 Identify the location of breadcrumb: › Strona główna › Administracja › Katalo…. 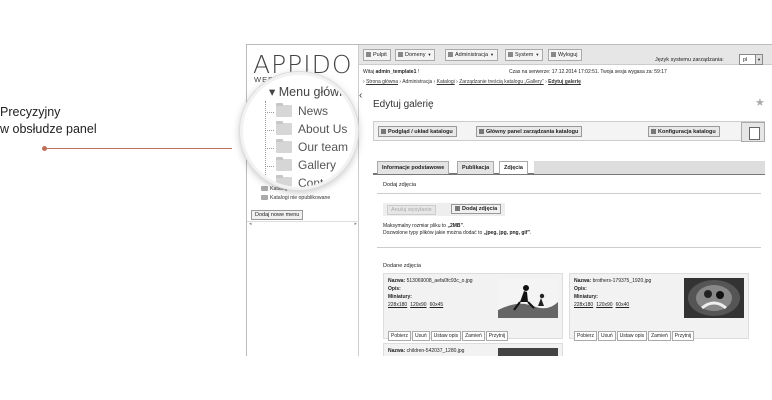
(472, 82).